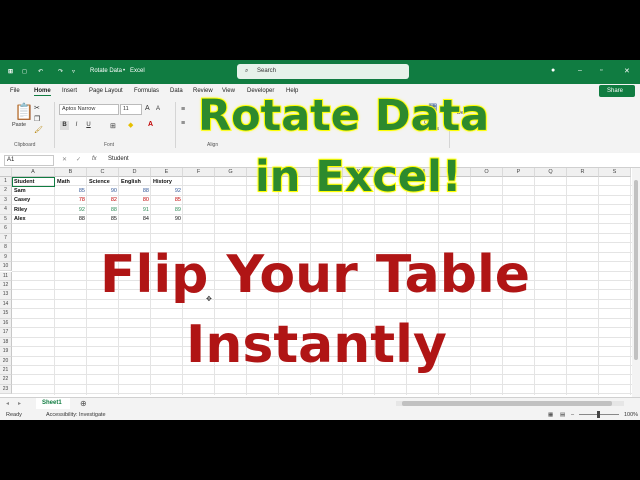 The height and width of the screenshot is (480, 640). I want to click on row-header: 20, so click(6, 361).